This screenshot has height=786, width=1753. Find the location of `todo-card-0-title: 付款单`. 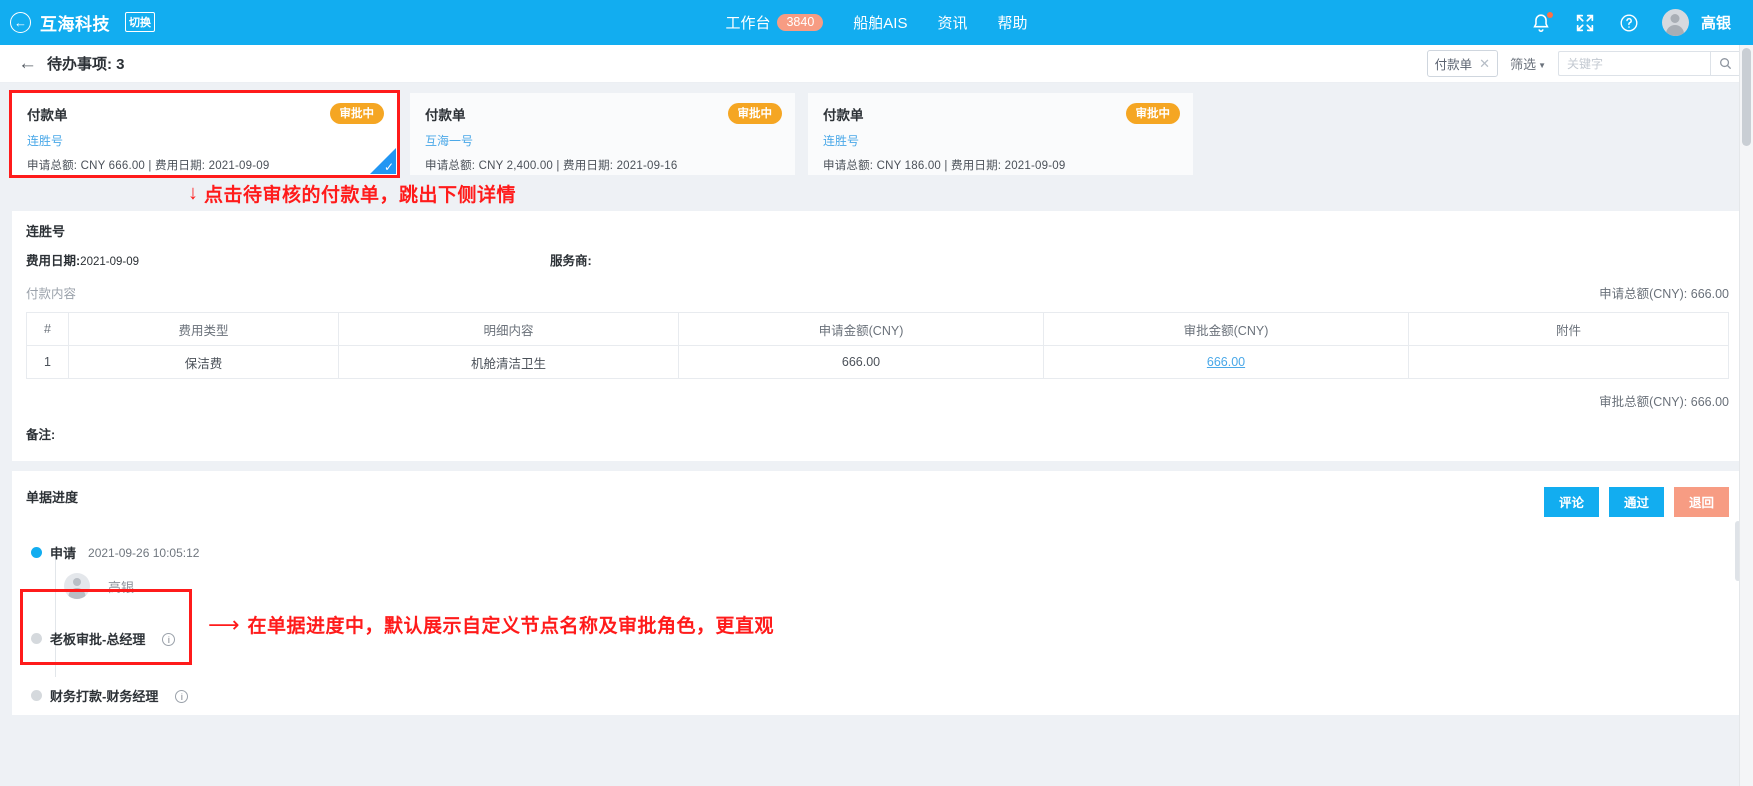

todo-card-0-title: 付款单 is located at coordinates (47, 115).